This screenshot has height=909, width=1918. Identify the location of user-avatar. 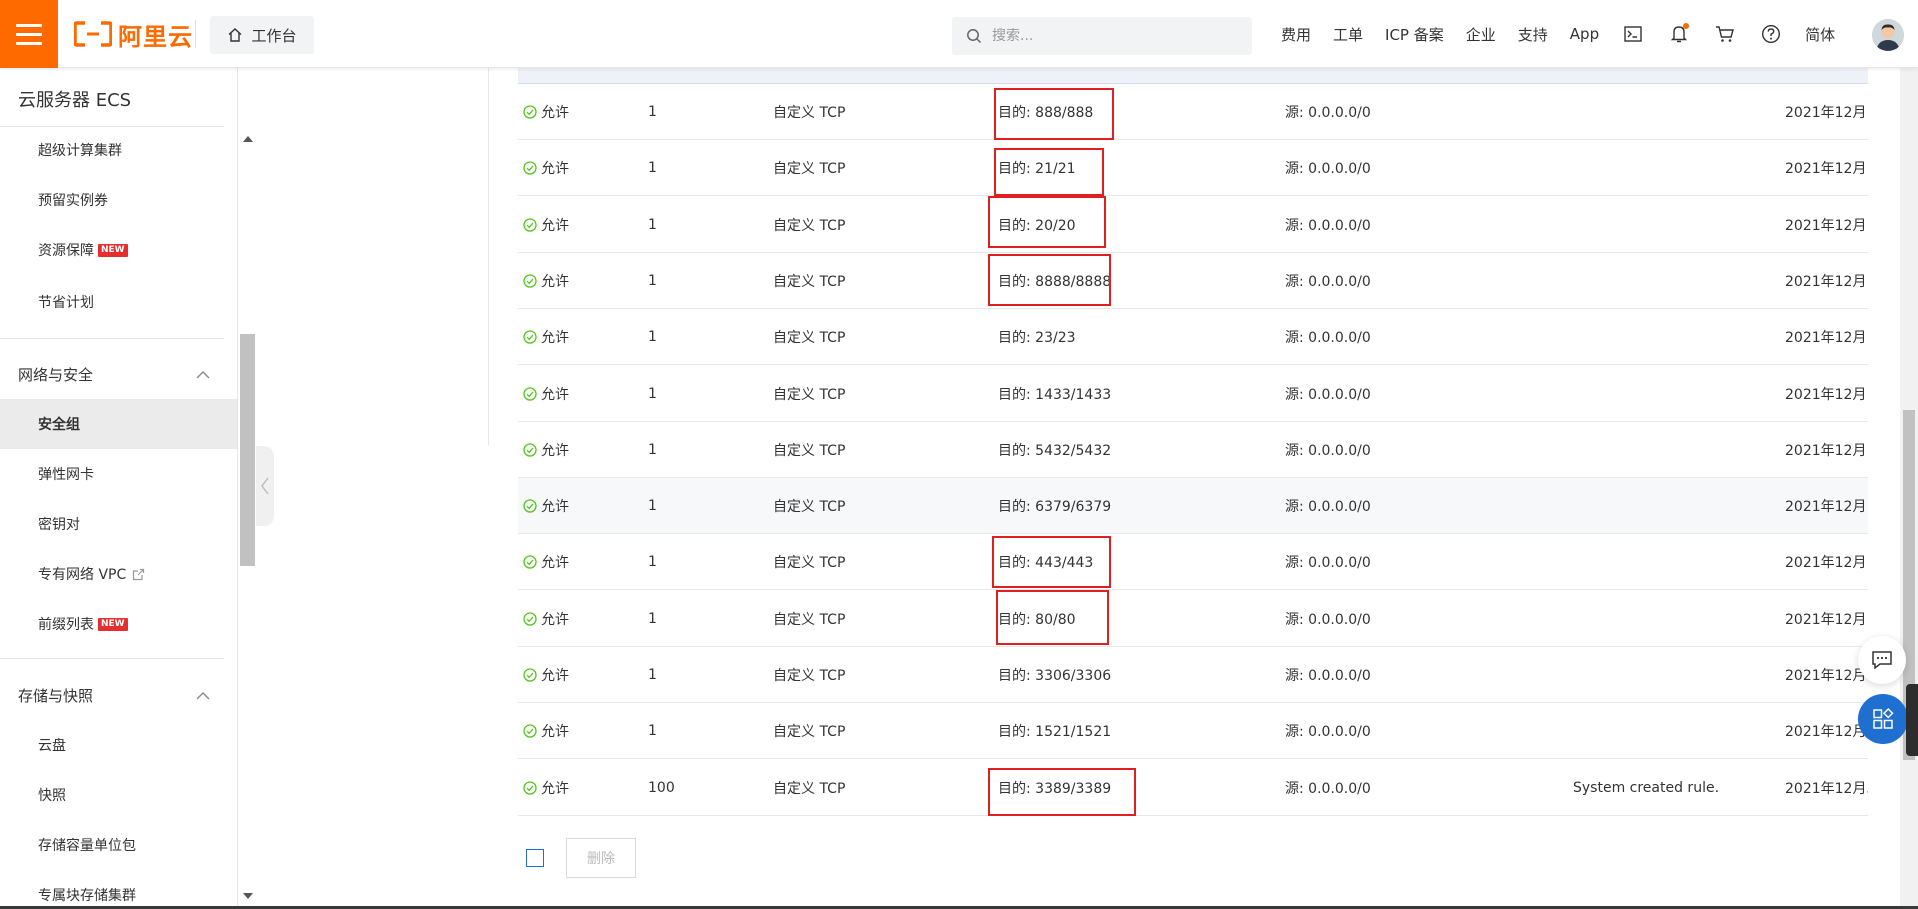
(1888, 35).